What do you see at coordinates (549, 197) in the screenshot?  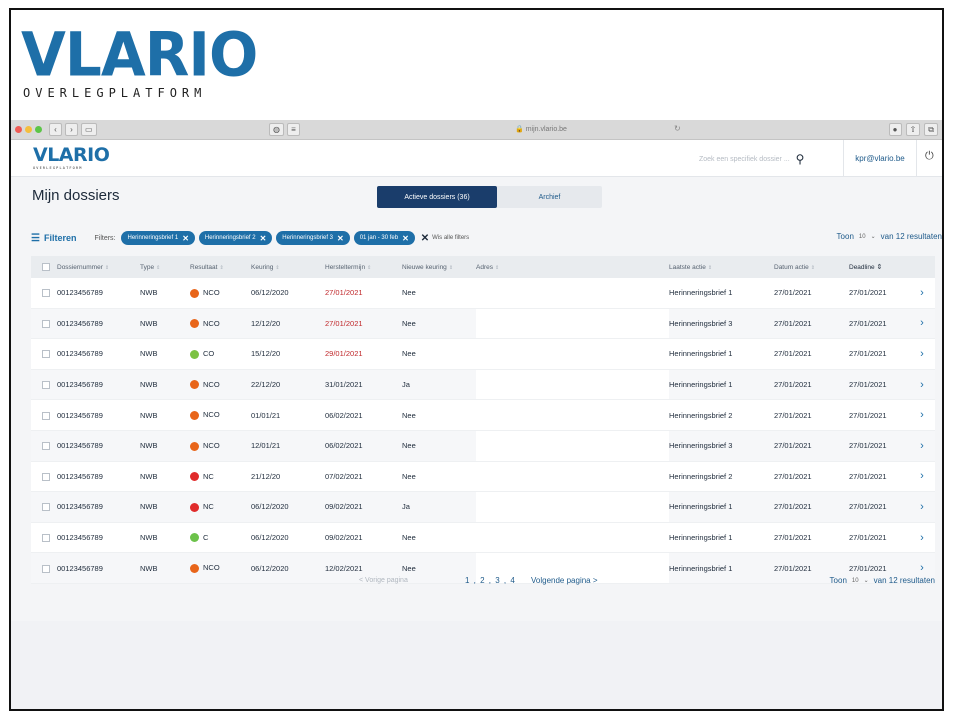 I see `tab-archive: Archief` at bounding box center [549, 197].